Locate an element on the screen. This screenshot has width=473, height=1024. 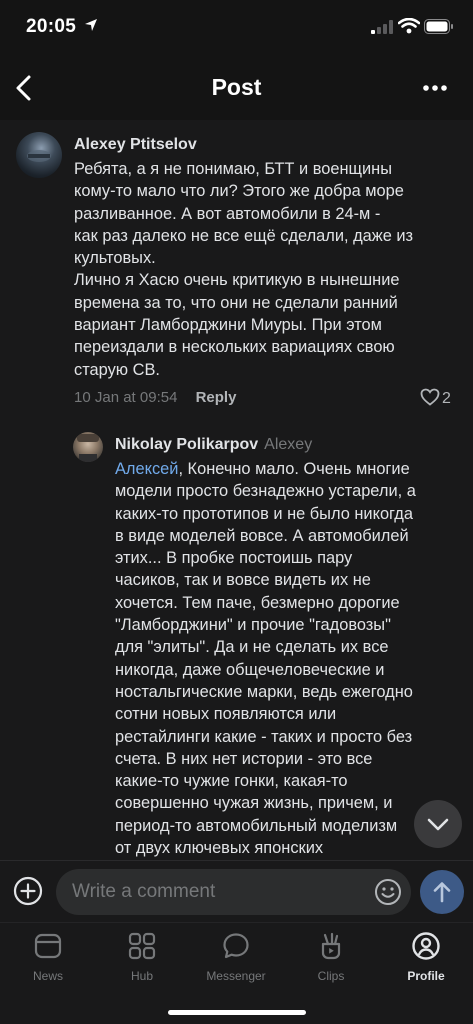
comment-composer: Write a comment is located at coordinates (236, 891).